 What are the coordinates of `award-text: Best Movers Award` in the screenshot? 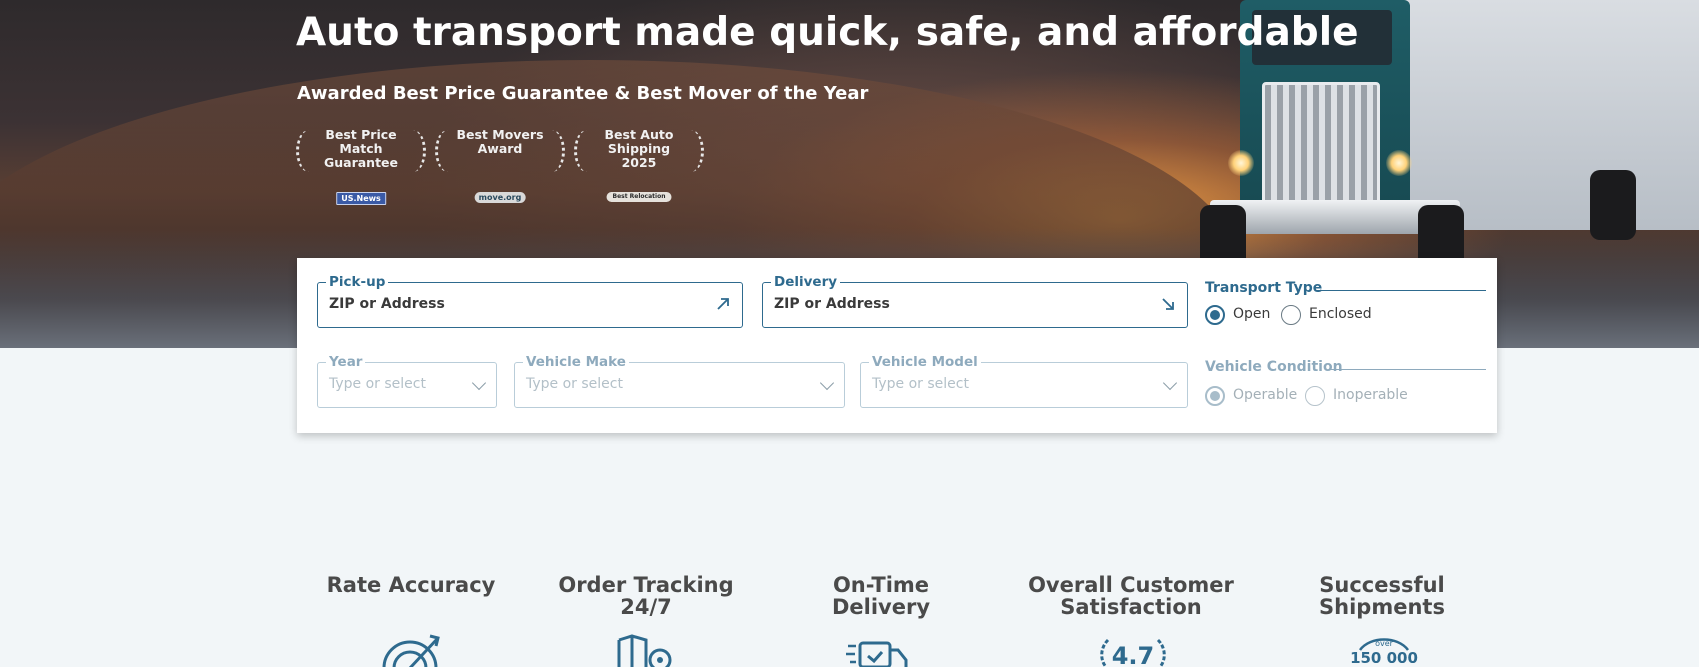 It's located at (500, 141).